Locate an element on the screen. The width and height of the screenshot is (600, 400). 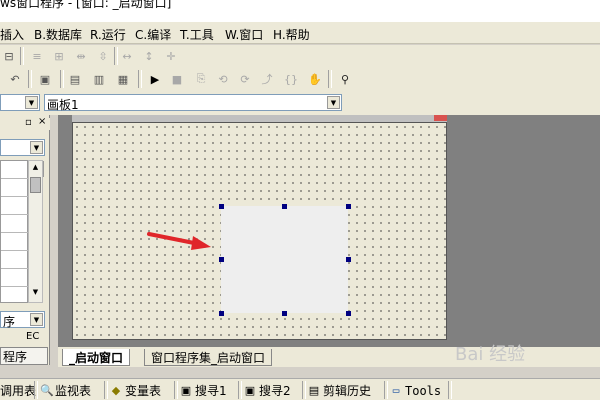
align-middle-icon: ⊞ is located at coordinates (59, 56).